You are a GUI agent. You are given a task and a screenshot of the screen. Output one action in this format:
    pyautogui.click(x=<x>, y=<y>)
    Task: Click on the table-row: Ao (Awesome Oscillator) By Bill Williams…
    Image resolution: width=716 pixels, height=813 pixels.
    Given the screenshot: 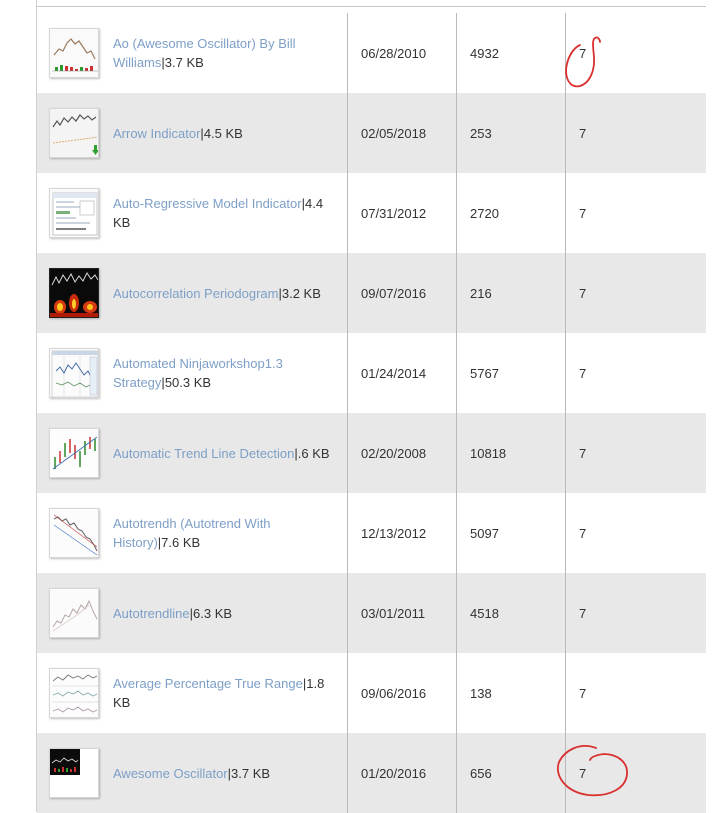 What is the action you would take?
    pyautogui.click(x=371, y=53)
    